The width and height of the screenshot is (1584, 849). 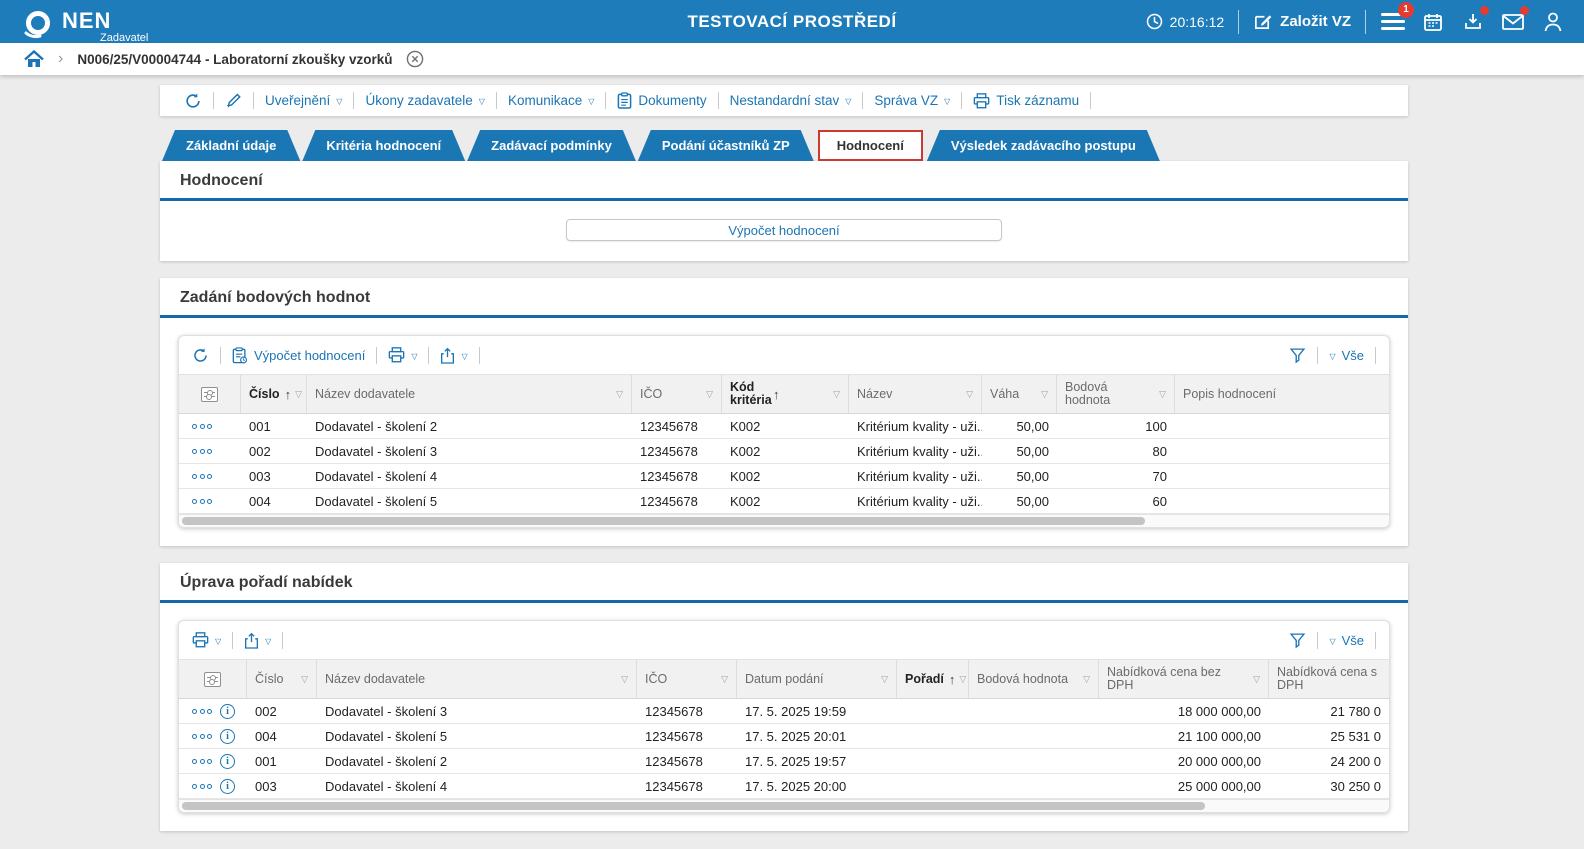 What do you see at coordinates (784, 355) in the screenshot?
I see `scoring-table-toolbar: Výpočet hodnocení ▽ ▽ ▽ Vše` at bounding box center [784, 355].